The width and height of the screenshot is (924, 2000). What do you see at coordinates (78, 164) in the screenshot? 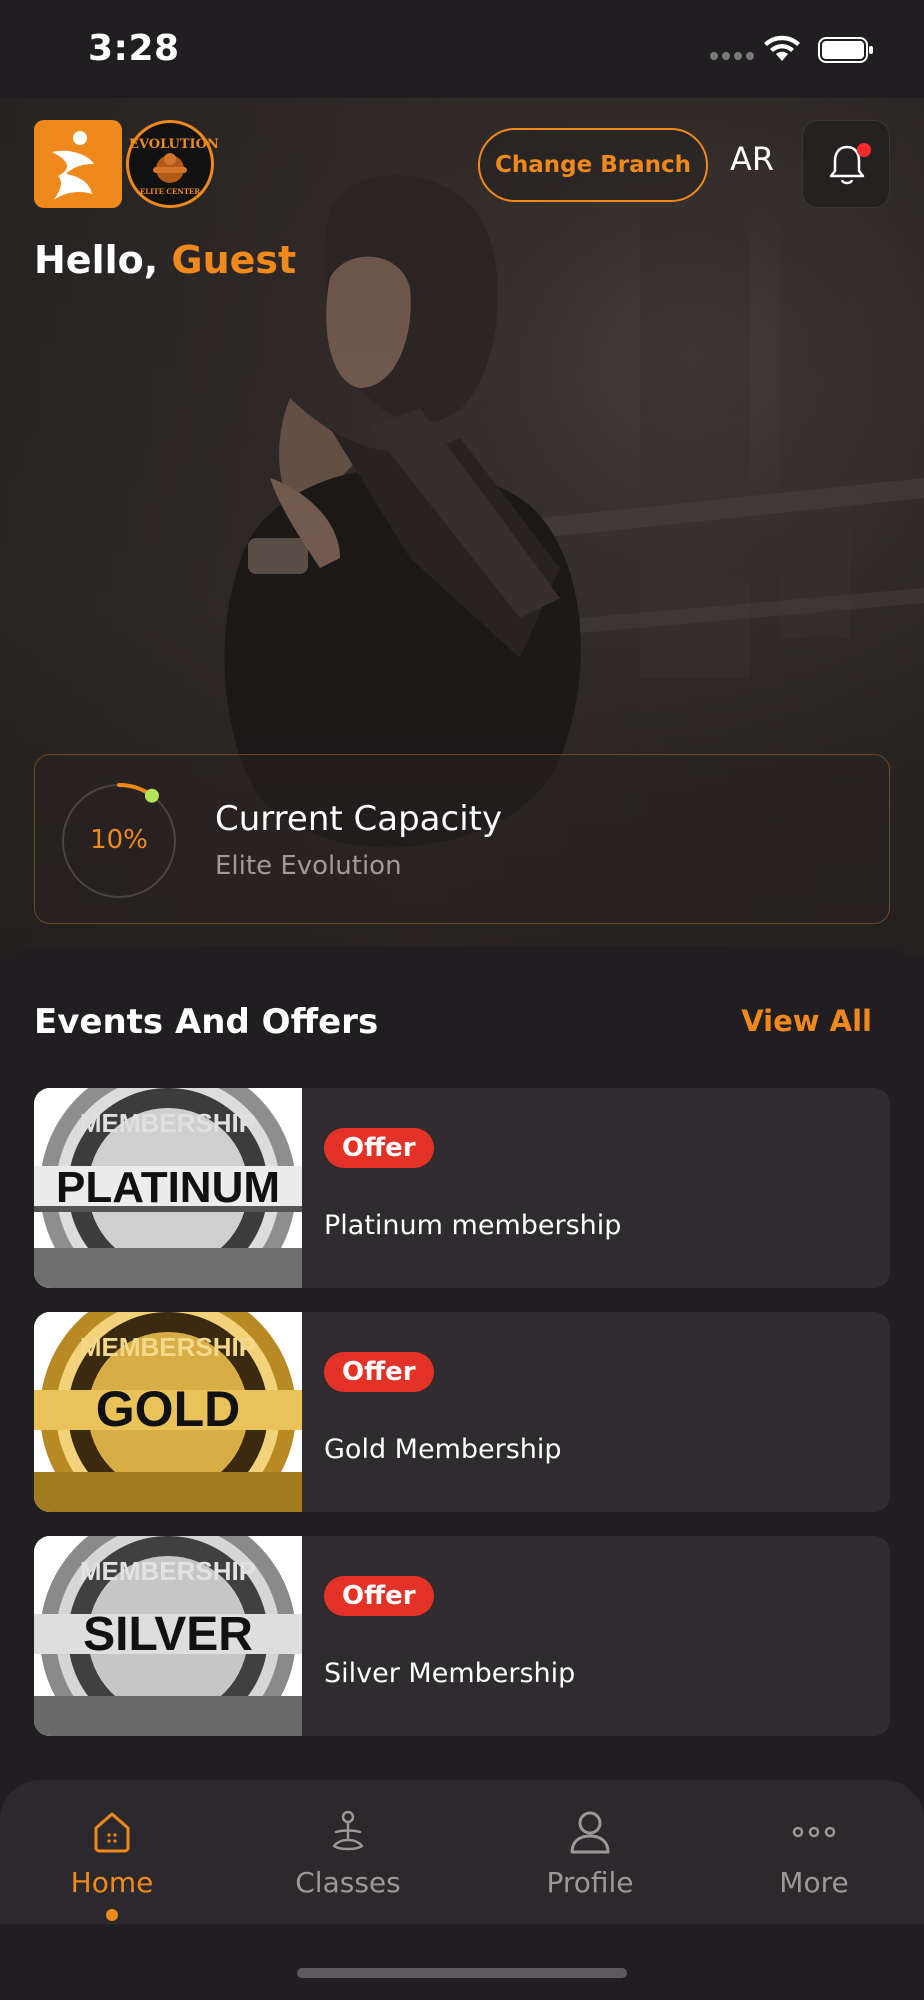
I see `brand-logo` at bounding box center [78, 164].